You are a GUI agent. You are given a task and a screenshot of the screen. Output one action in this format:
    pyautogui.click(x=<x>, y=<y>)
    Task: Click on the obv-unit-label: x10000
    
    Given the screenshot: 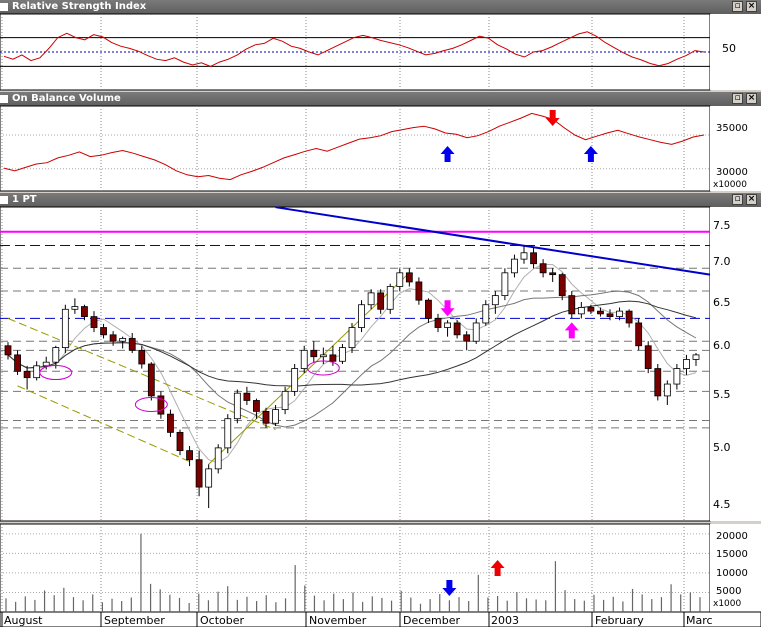 What is the action you would take?
    pyautogui.click(x=730, y=185)
    